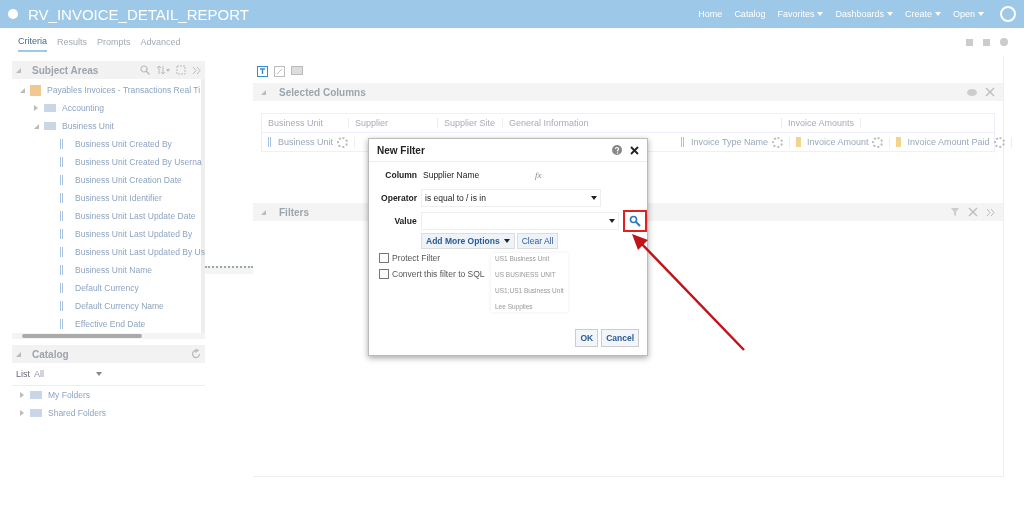 This screenshot has width=1024, height=505. Describe the element at coordinates (922, 14) in the screenshot. I see `nav-link: Create` at that location.